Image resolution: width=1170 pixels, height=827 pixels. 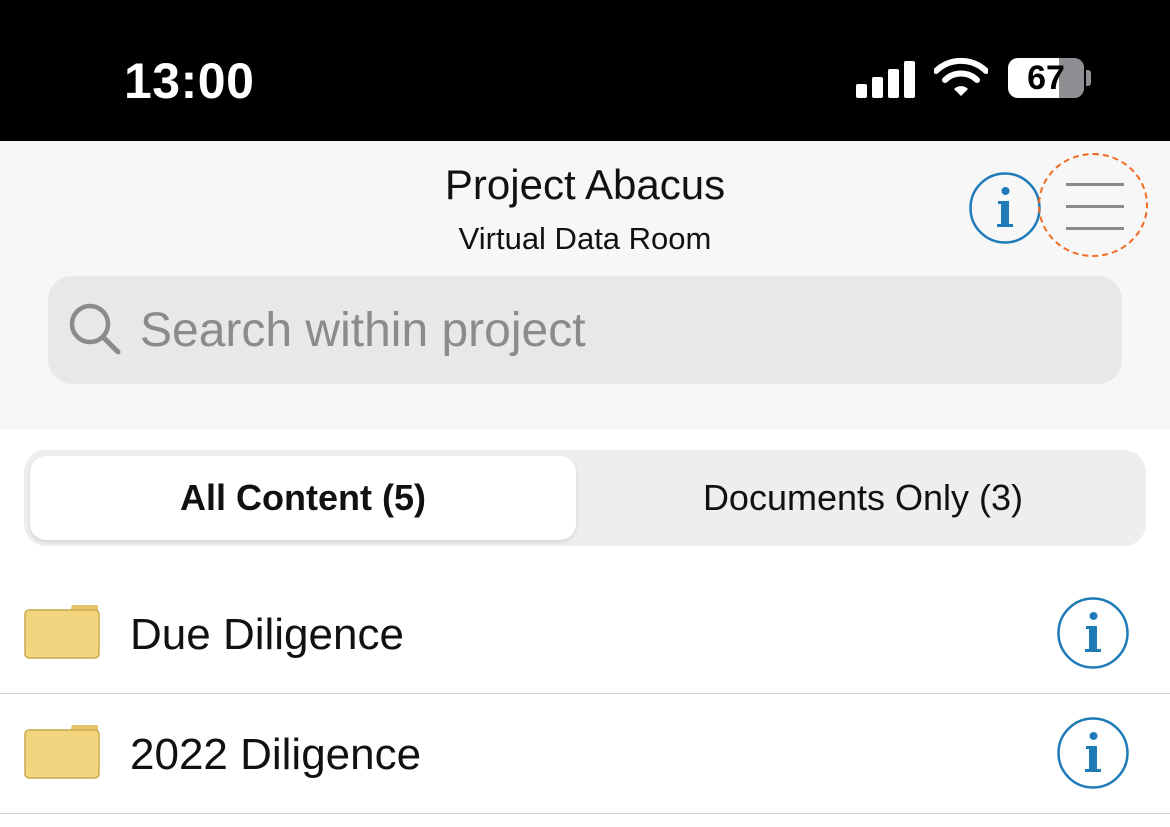 I want to click on list-item: 2022 Diligence, so click(x=585, y=754).